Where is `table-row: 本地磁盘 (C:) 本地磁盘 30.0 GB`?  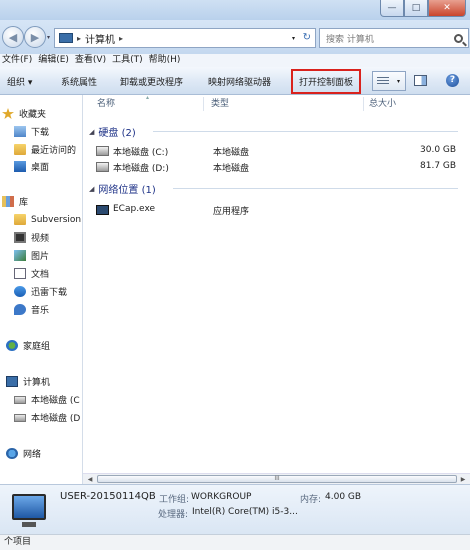 table-row: 本地磁盘 (C:) 本地磁盘 30.0 GB is located at coordinates (276, 151).